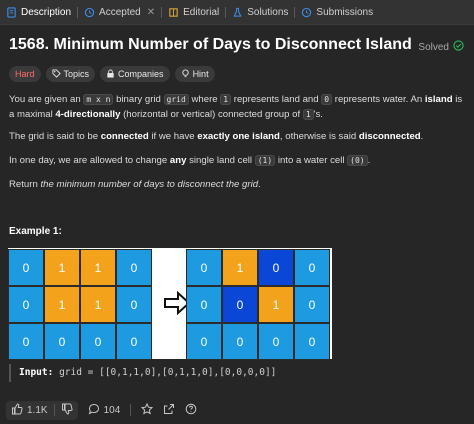 This screenshot has height=424, width=474. Describe the element at coordinates (151, 12) in the screenshot. I see `close-icon: ✕` at that location.